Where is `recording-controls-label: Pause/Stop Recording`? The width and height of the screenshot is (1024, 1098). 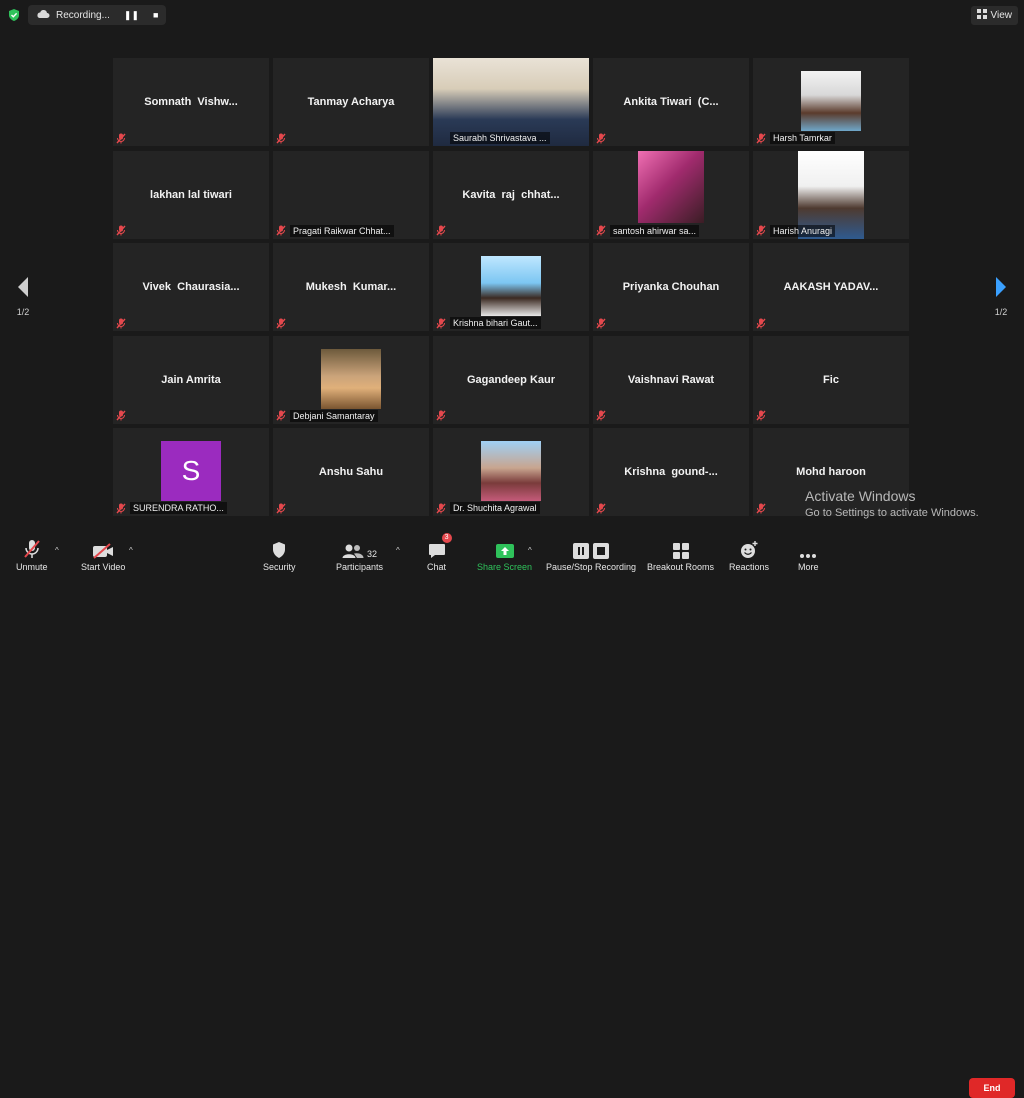 recording-controls-label: Pause/Stop Recording is located at coordinates (591, 567).